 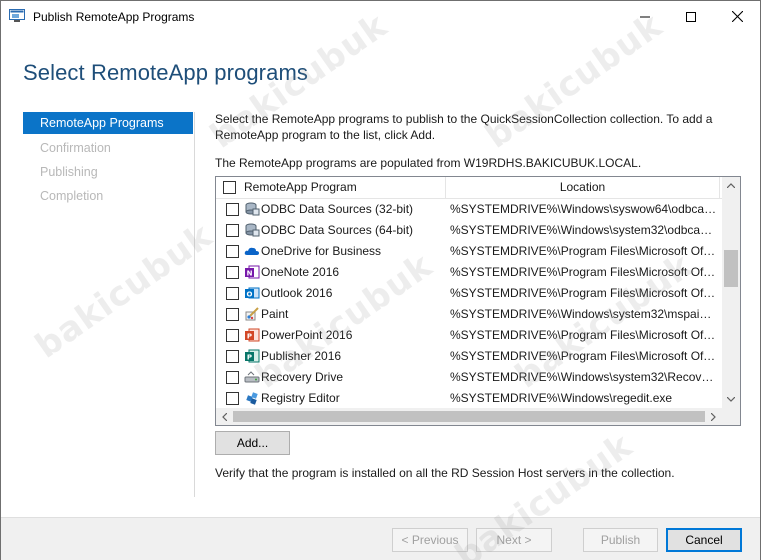 I want to click on nav-item-publishing: Publishing, so click(x=69, y=172).